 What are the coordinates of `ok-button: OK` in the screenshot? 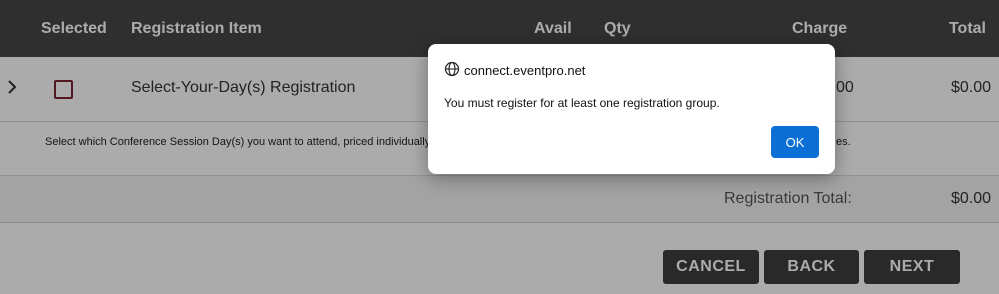 It's located at (795, 142).